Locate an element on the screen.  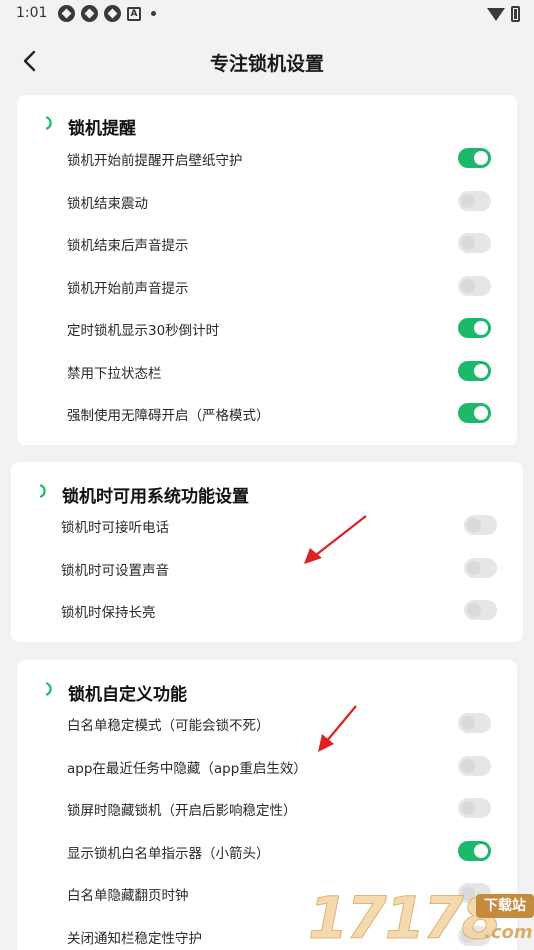
setting-row: app在最近任务中隐藏（app重启生效） is located at coordinates (267, 767).